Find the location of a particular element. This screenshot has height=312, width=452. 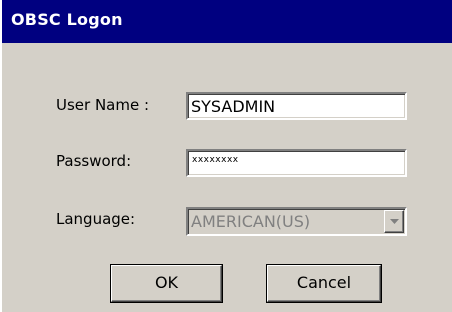

ok-button: OK is located at coordinates (166, 283).